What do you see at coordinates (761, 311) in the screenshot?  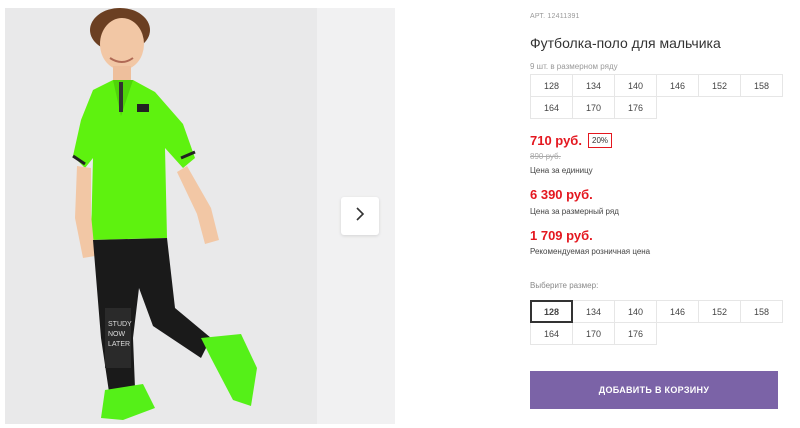 I see `size-option: 158` at bounding box center [761, 311].